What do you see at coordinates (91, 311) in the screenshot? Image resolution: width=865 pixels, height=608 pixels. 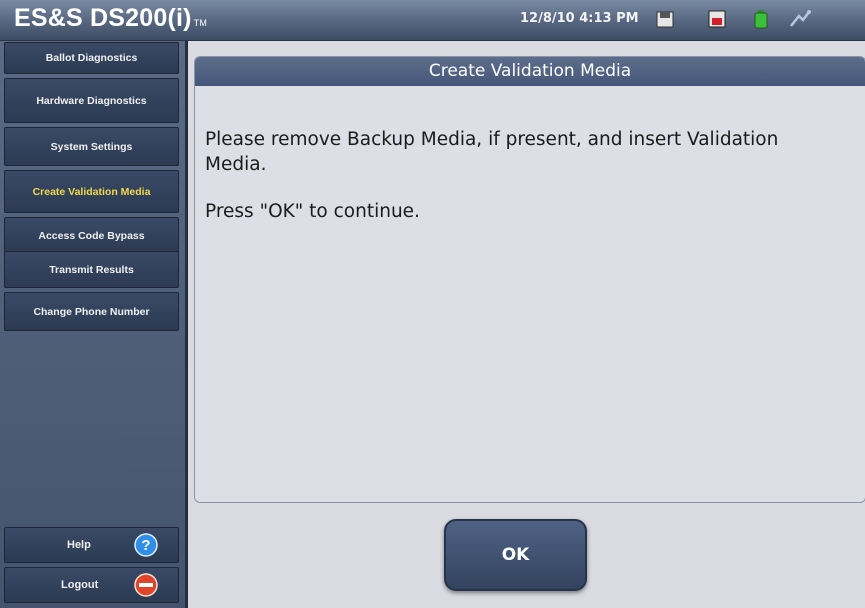 I see `sidebar-item-change-phone-number: Change Phone Number` at bounding box center [91, 311].